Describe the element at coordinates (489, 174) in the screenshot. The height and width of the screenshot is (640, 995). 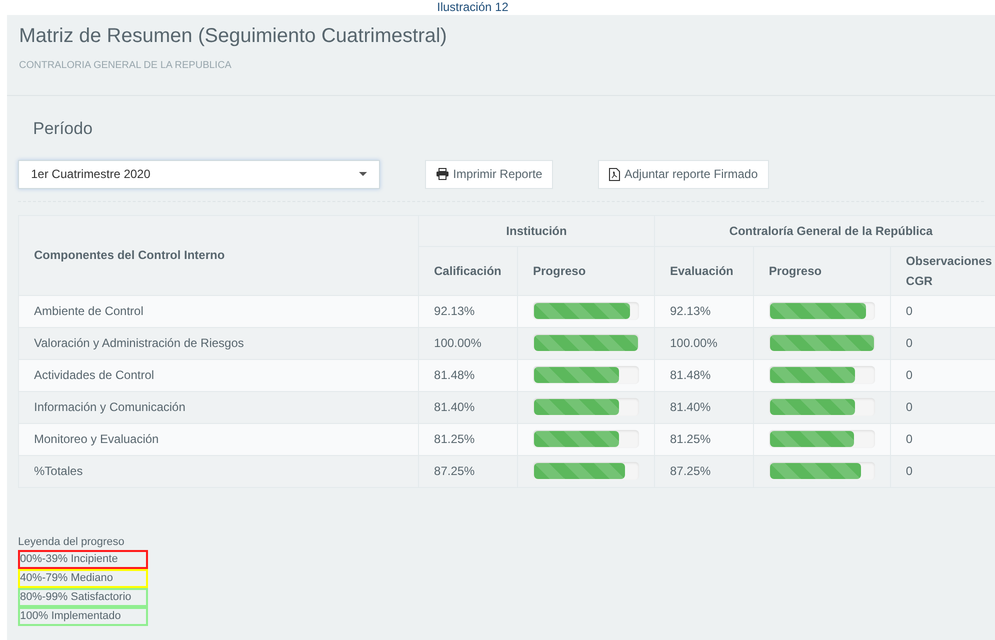
I see `report-button: Imprimir Reporte` at that location.